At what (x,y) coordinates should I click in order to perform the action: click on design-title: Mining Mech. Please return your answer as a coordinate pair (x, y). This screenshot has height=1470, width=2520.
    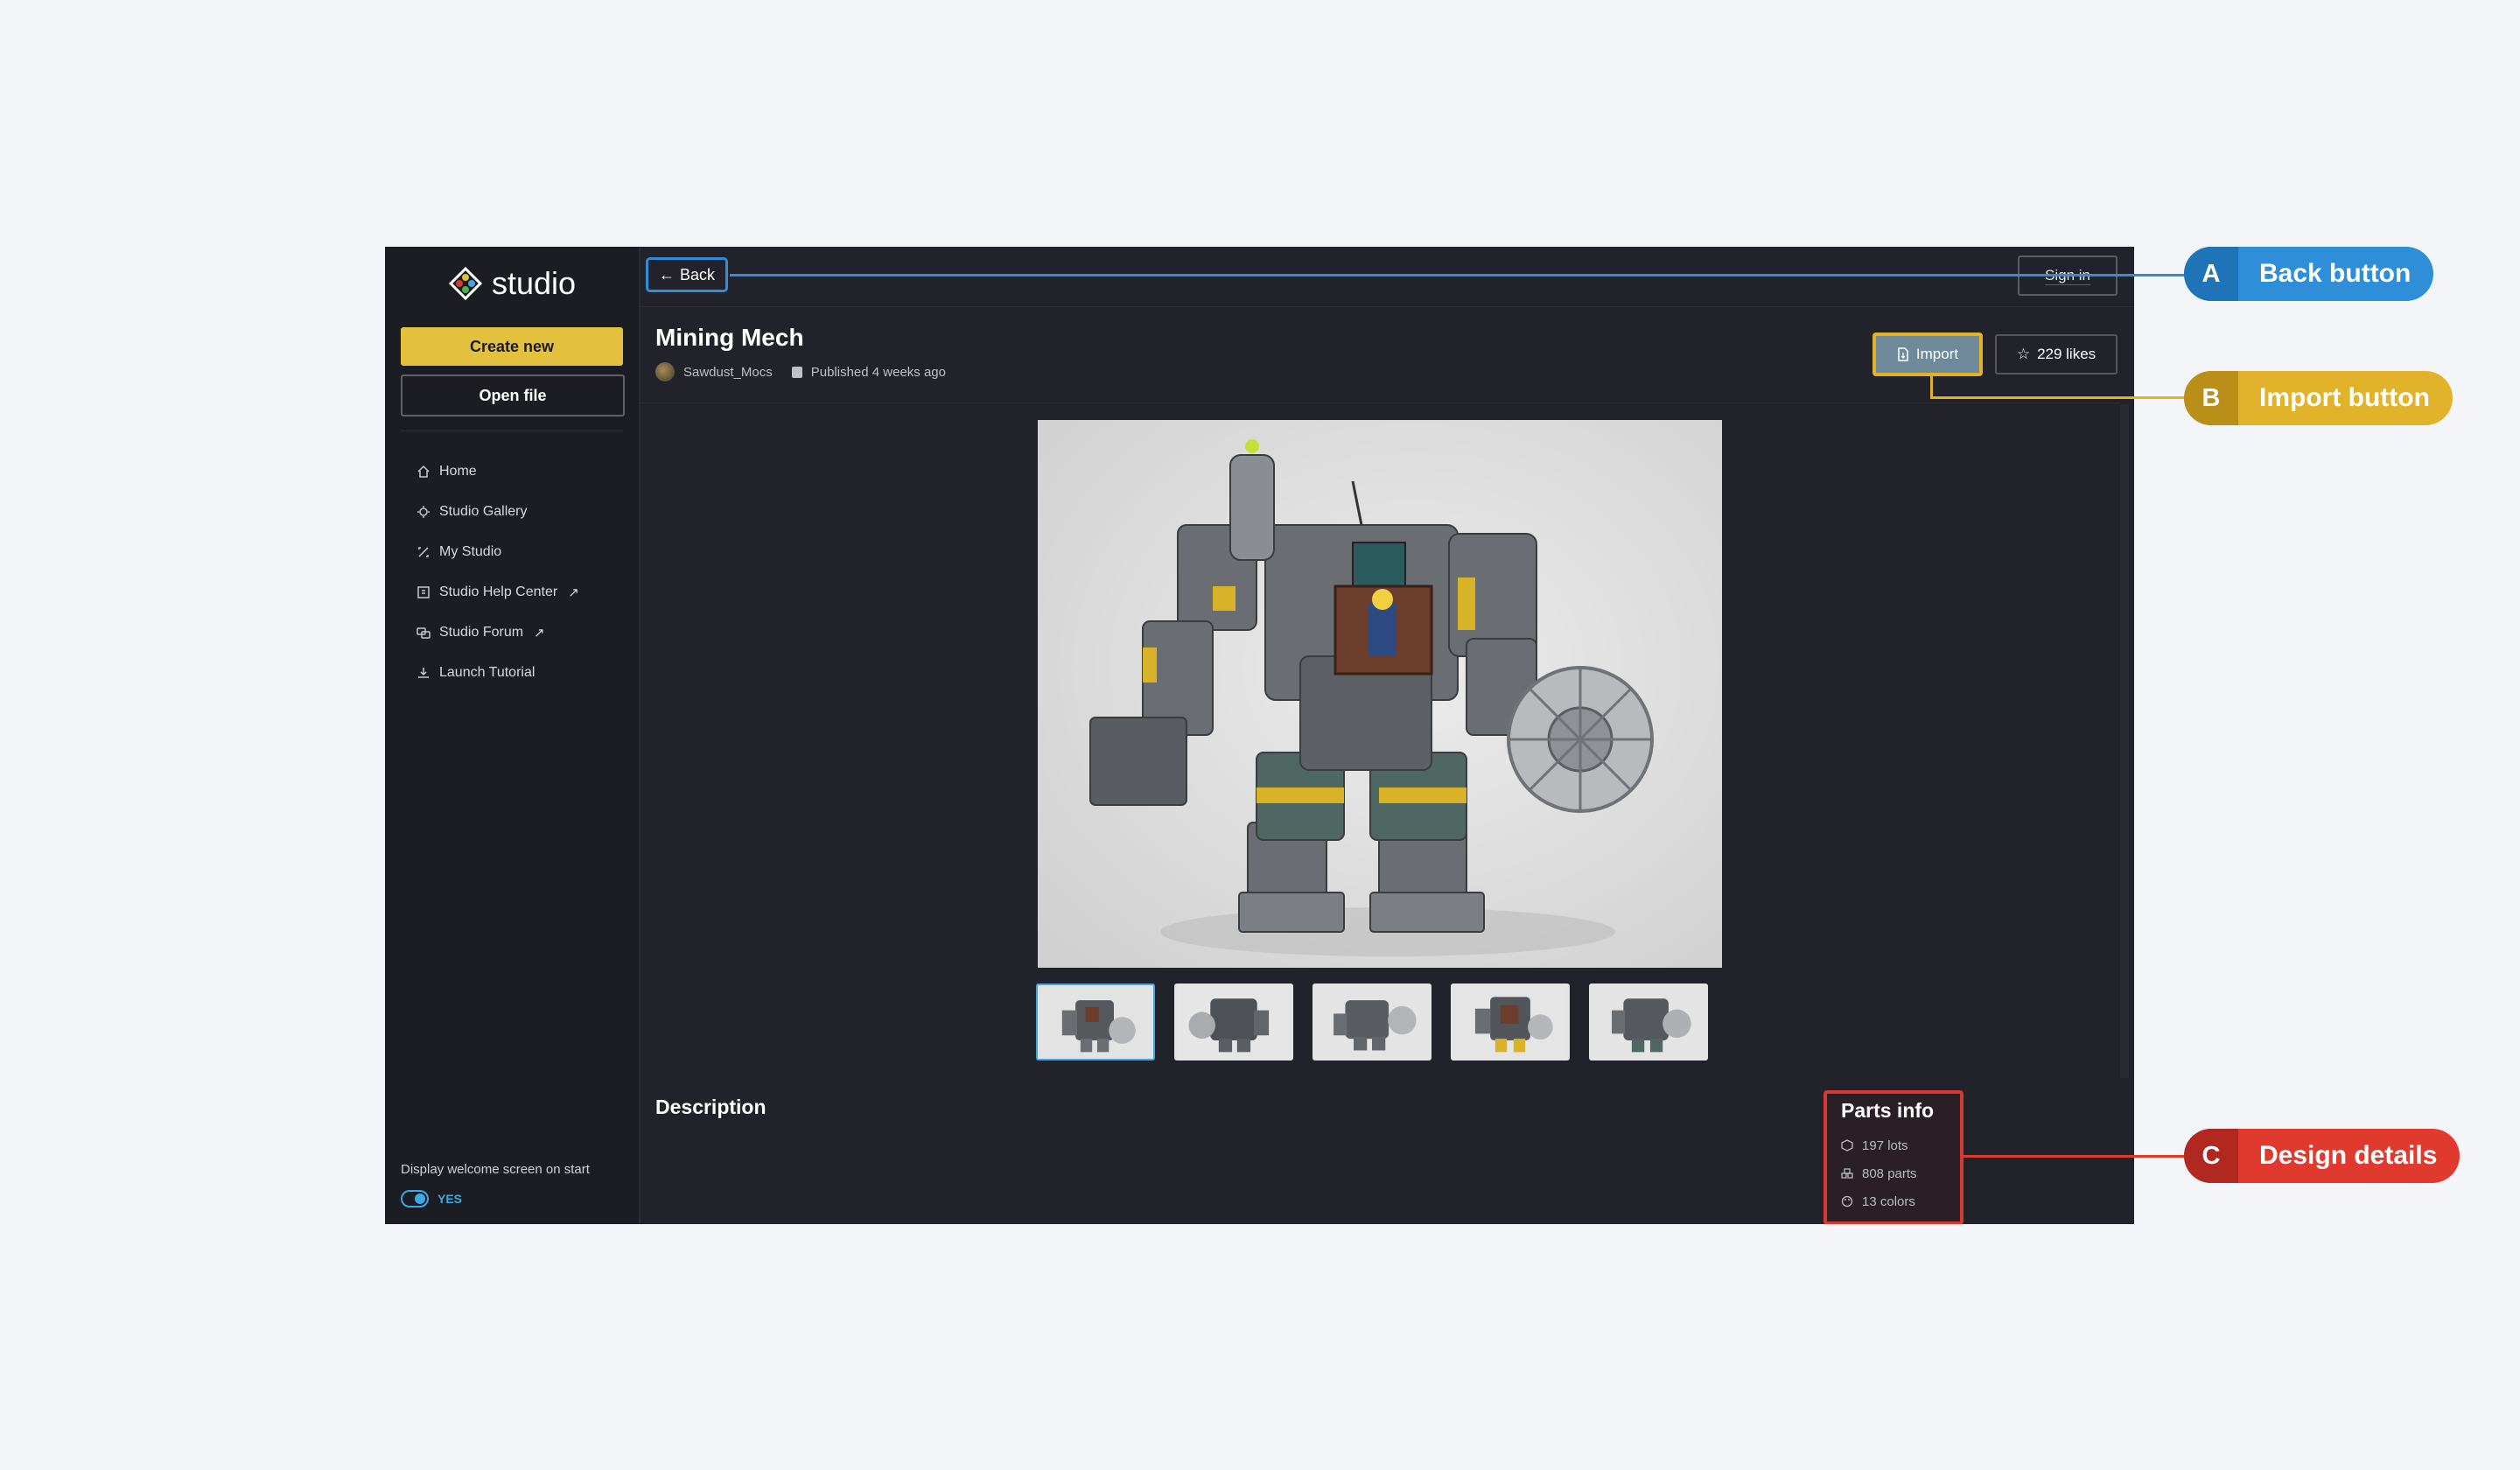
    Looking at the image, I should click on (729, 337).